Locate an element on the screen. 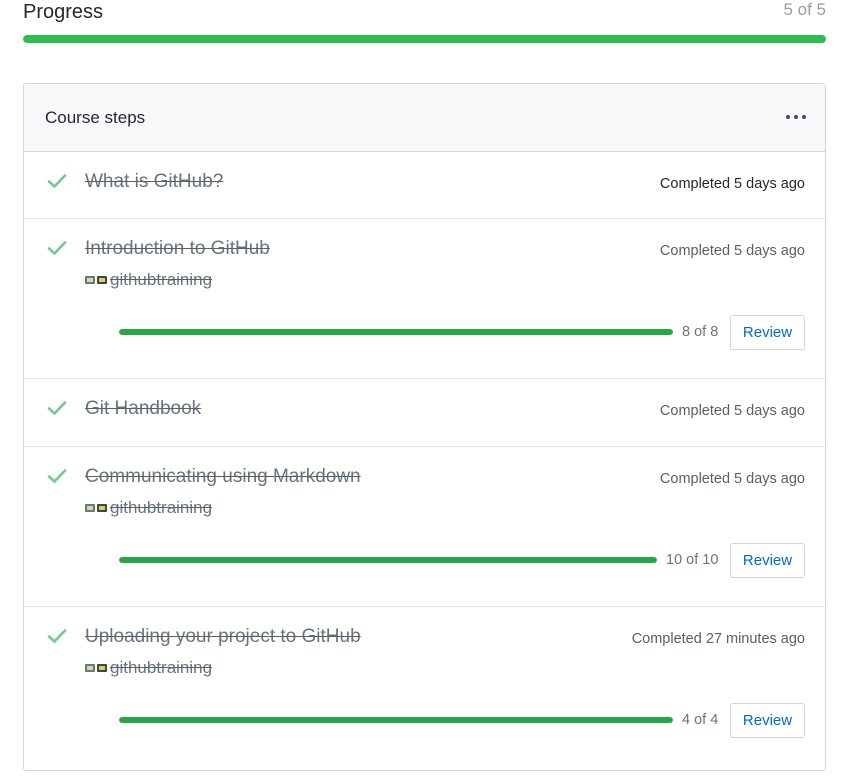  overall-progress-bar is located at coordinates (424, 39).